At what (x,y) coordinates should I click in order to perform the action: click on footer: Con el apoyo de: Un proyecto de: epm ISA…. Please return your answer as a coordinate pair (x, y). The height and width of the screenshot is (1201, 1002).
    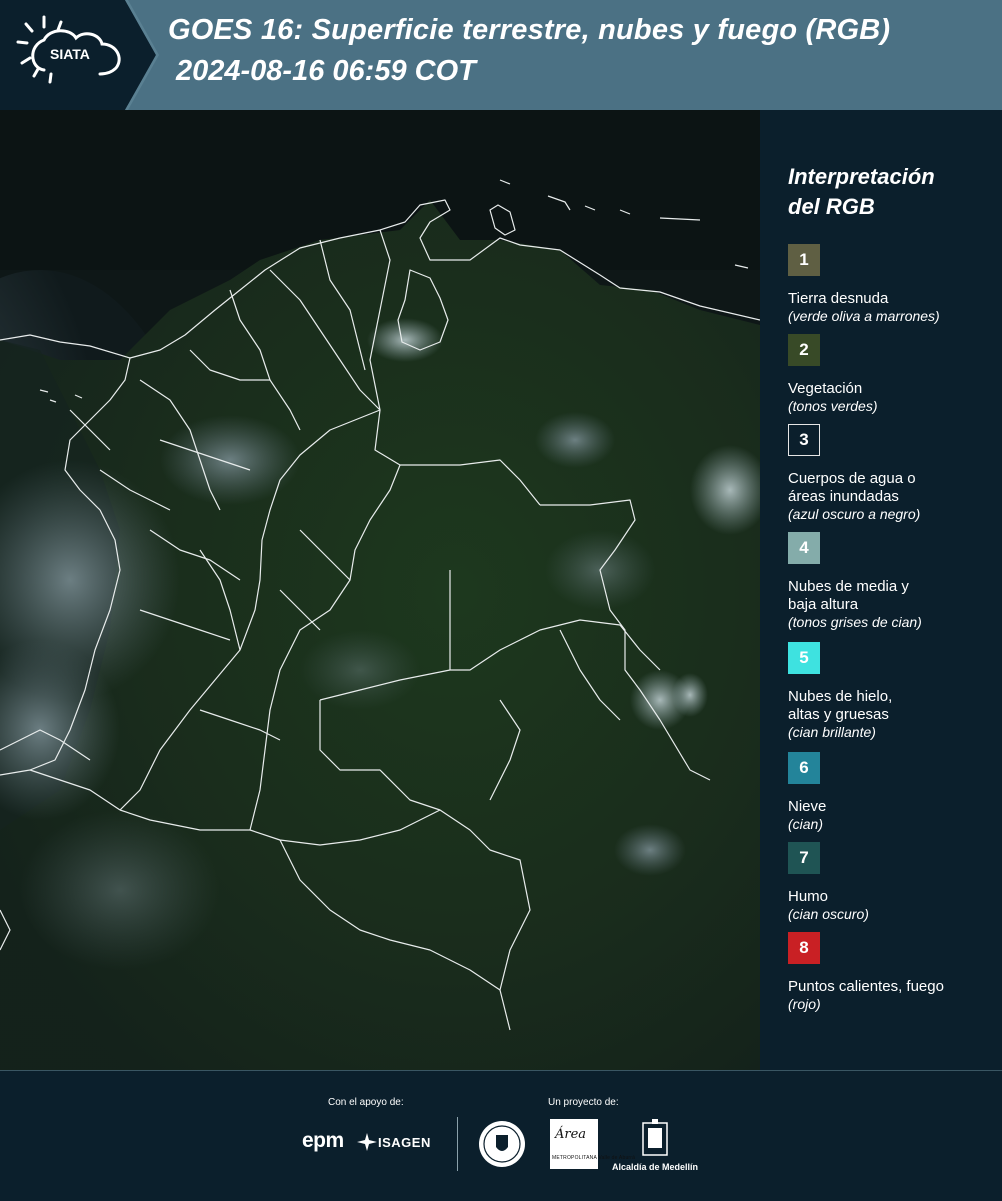
    Looking at the image, I should click on (501, 1135).